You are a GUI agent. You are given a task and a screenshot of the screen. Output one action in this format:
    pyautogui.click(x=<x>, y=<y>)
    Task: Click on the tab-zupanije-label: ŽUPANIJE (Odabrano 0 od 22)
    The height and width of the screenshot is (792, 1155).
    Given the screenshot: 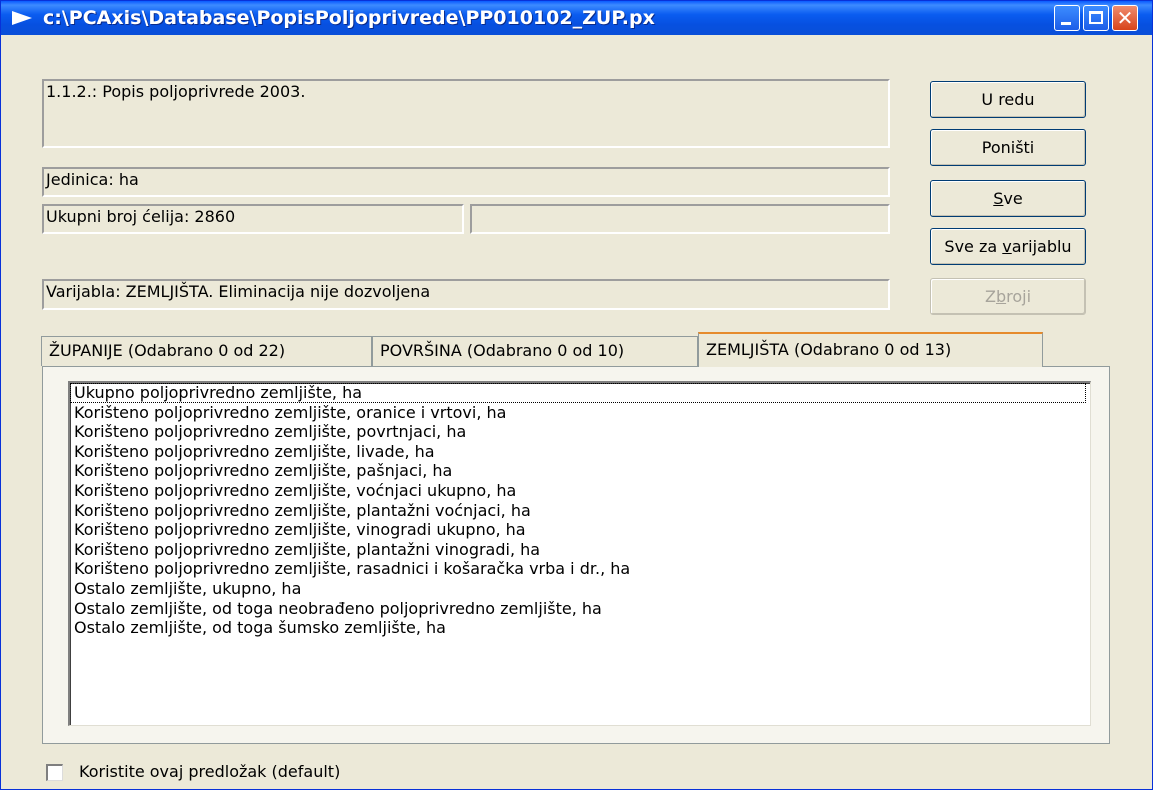 What is the action you would take?
    pyautogui.click(x=167, y=350)
    